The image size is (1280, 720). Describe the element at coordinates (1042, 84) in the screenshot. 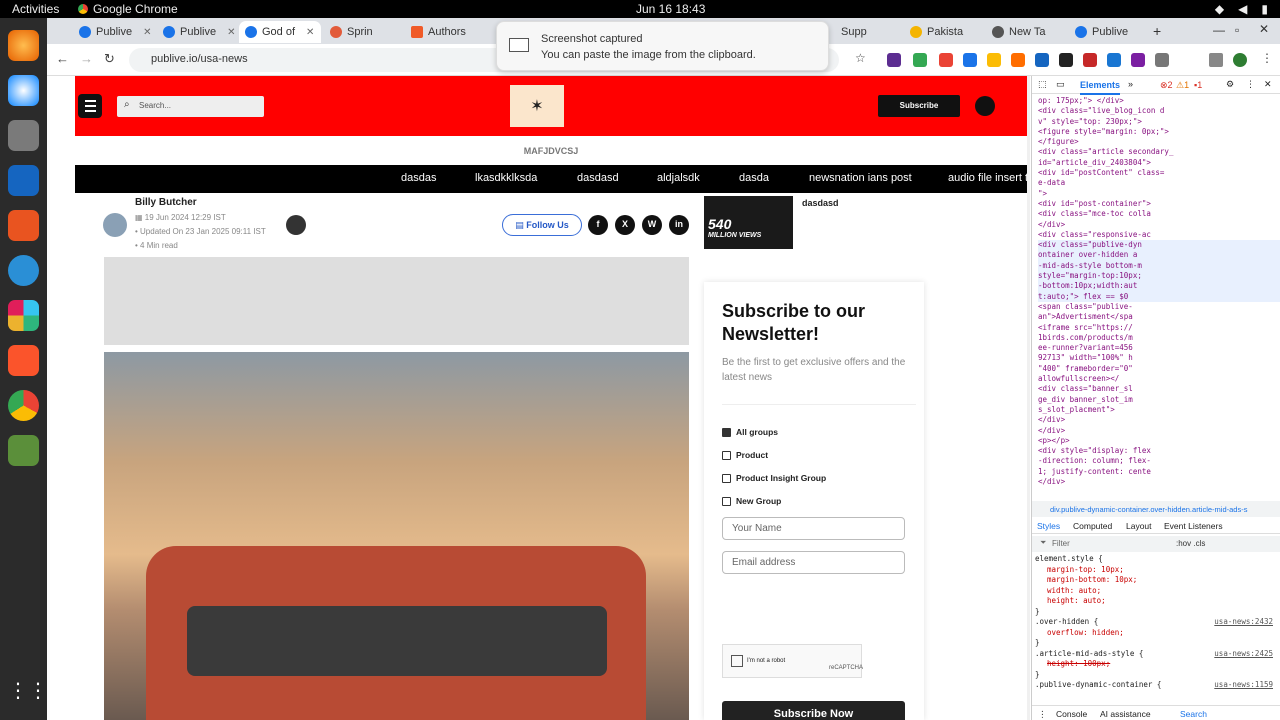

I see `inspect-icon: ⬚` at that location.